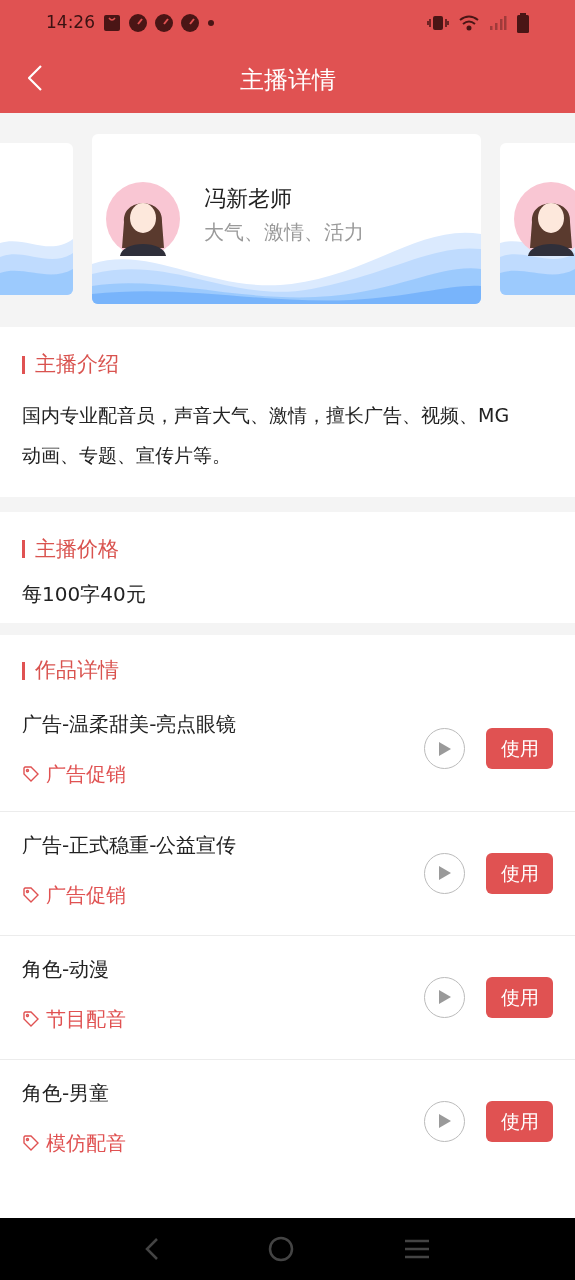  What do you see at coordinates (287, 80) in the screenshot?
I see `page-title: 主播详情` at bounding box center [287, 80].